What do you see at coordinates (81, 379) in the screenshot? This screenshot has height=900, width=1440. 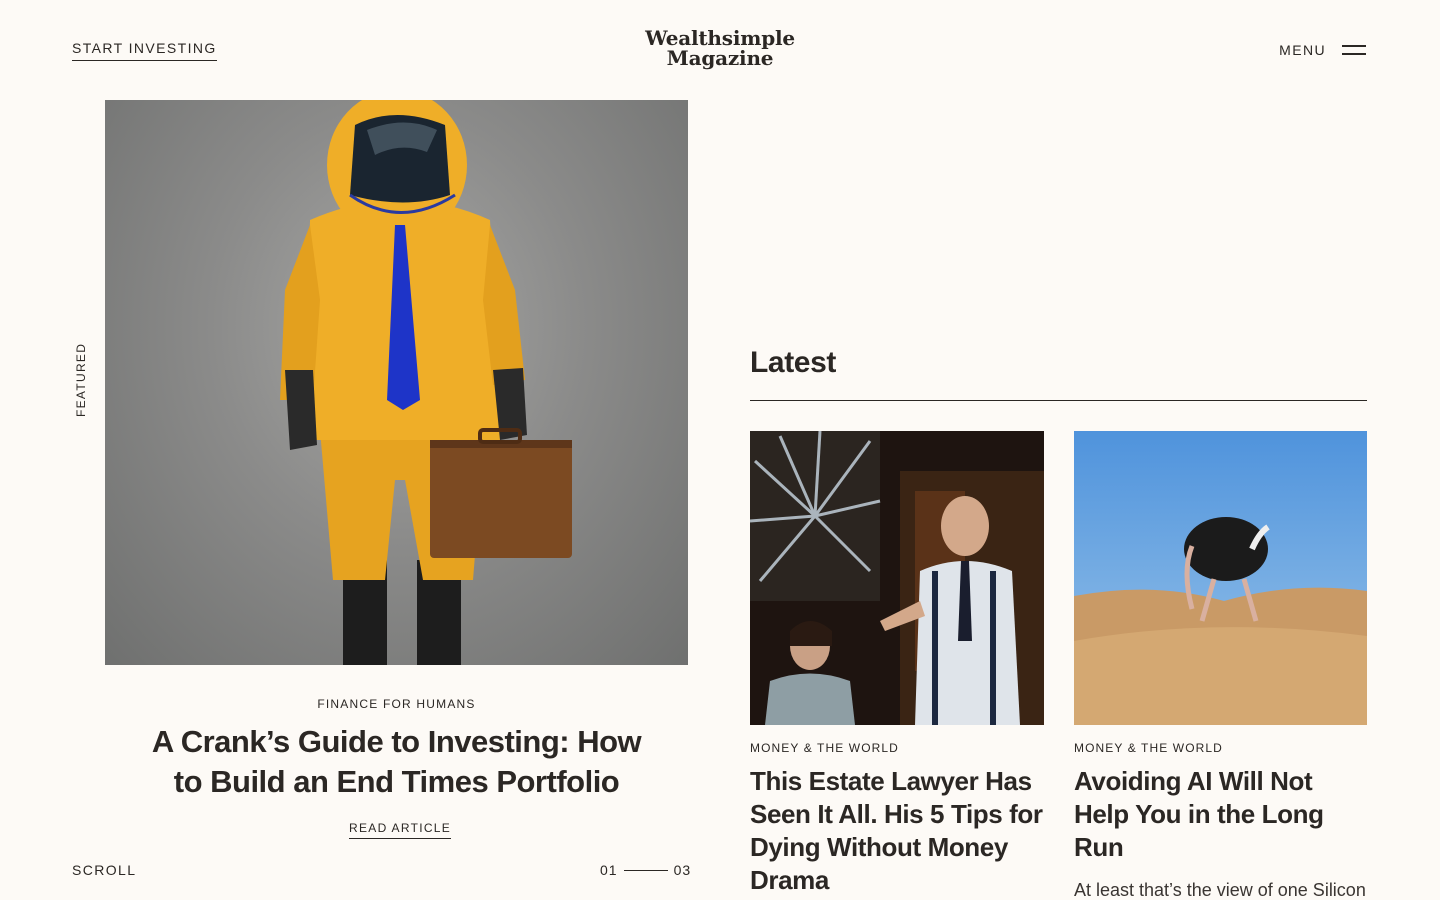 I see `featured-section-label: FEATURED` at bounding box center [81, 379].